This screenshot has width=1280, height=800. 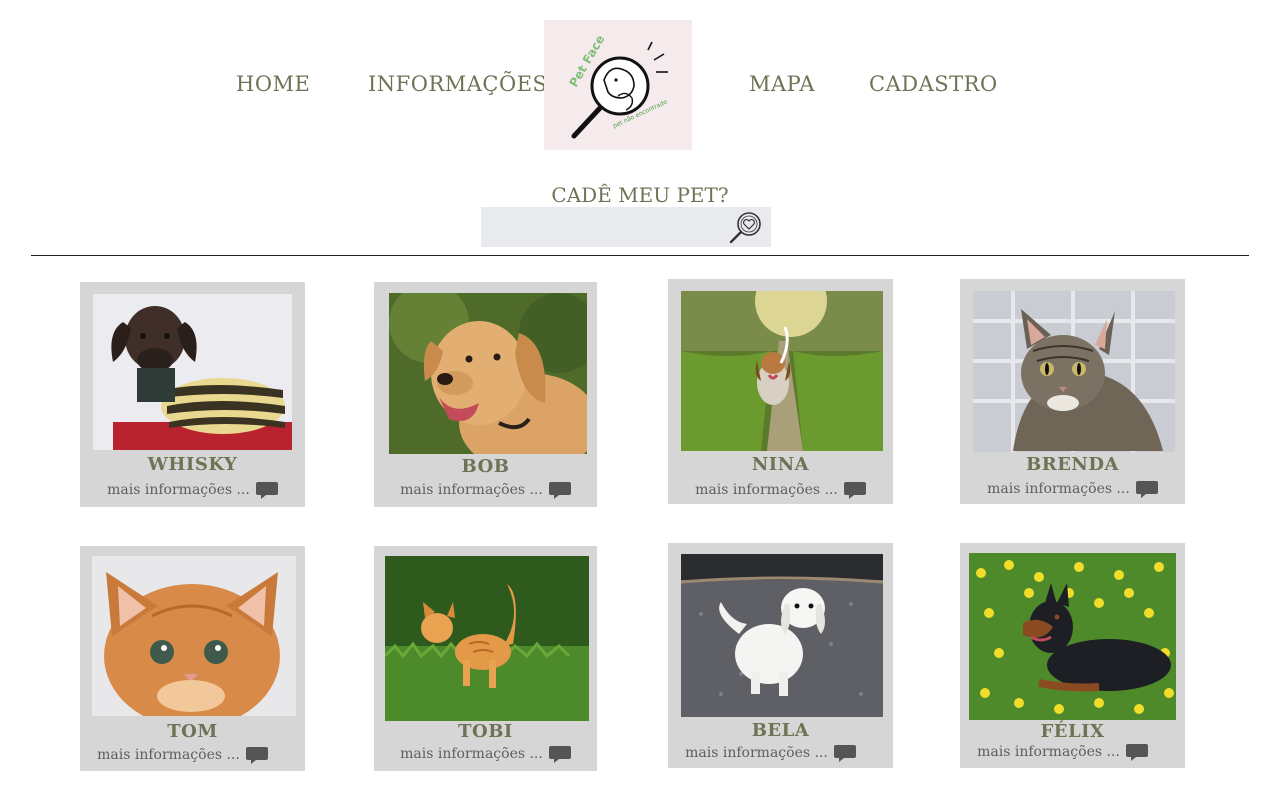 I want to click on pet-name: NINA, so click(x=780, y=464).